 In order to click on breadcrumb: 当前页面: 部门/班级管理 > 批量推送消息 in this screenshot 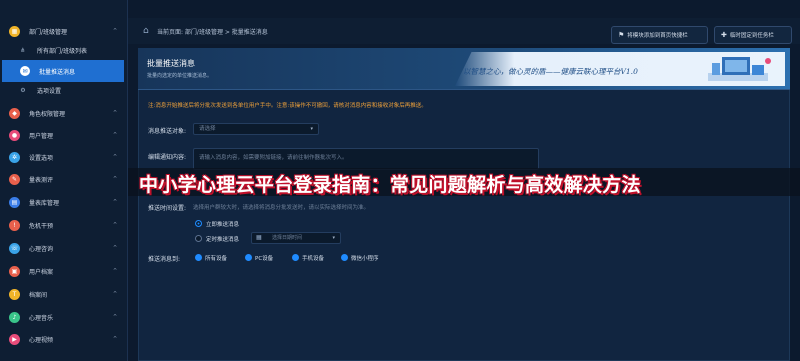, I will do `click(212, 32)`.